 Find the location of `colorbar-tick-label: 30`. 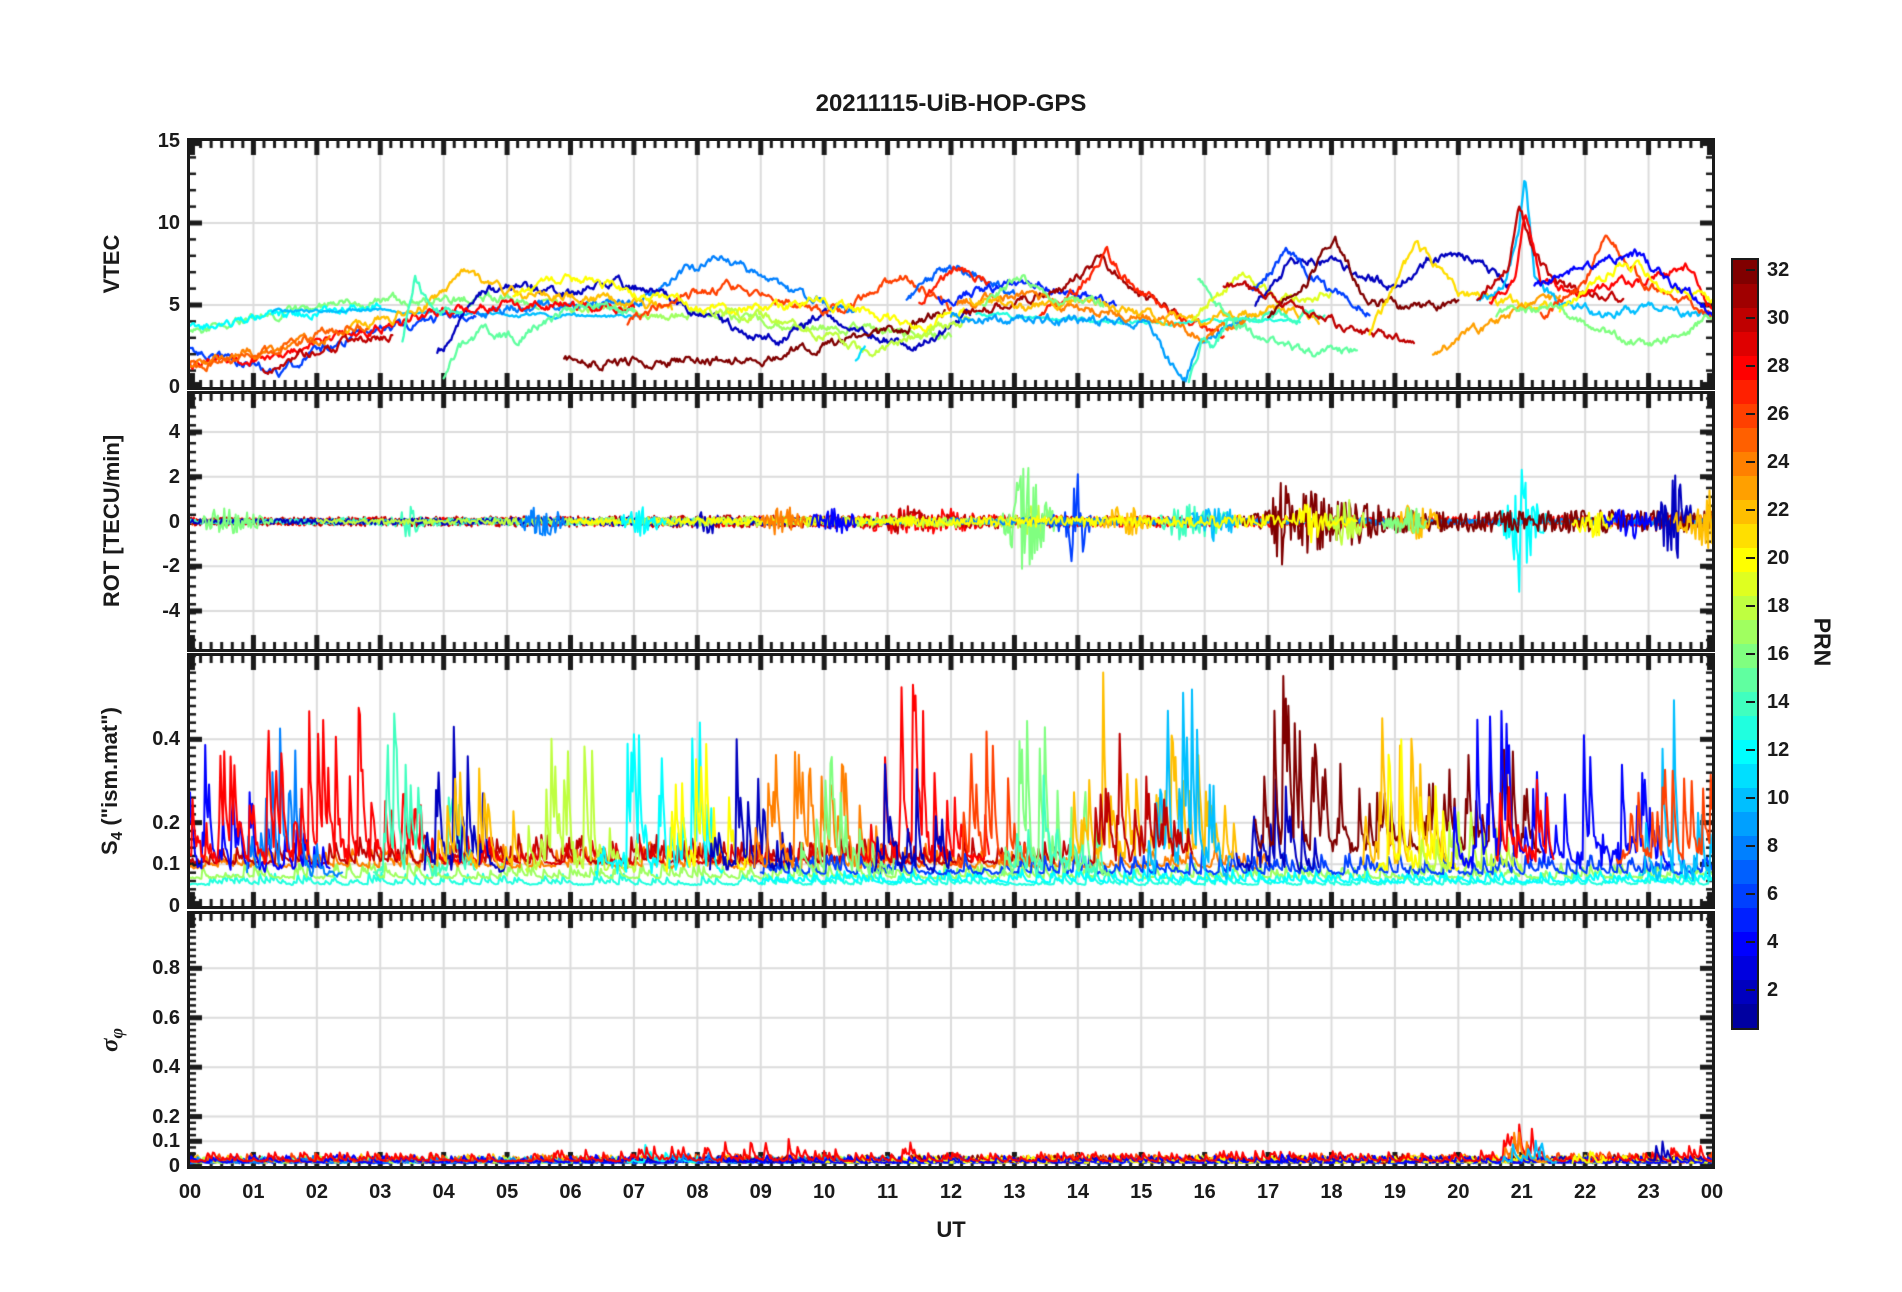

colorbar-tick-label: 30 is located at coordinates (1778, 318).